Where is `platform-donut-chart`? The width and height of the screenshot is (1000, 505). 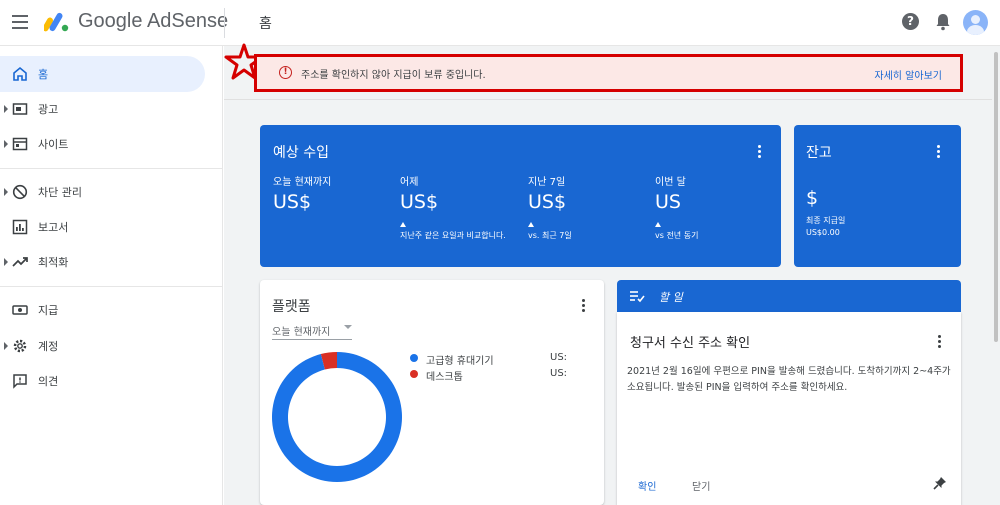
platform-donut-chart is located at coordinates (337, 417).